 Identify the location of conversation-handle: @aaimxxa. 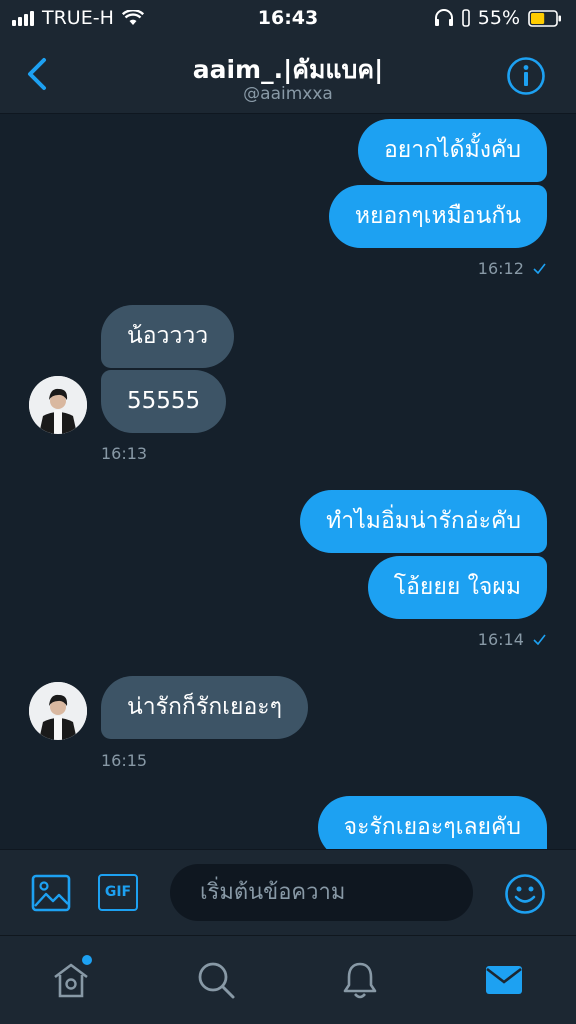
(288, 94).